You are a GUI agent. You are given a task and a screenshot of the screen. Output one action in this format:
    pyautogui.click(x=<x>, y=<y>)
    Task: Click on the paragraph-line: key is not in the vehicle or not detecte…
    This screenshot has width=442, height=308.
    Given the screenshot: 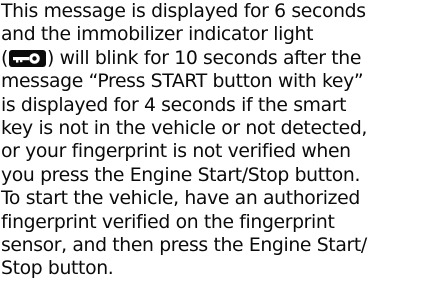 What is the action you would take?
    pyautogui.click(x=184, y=128)
    